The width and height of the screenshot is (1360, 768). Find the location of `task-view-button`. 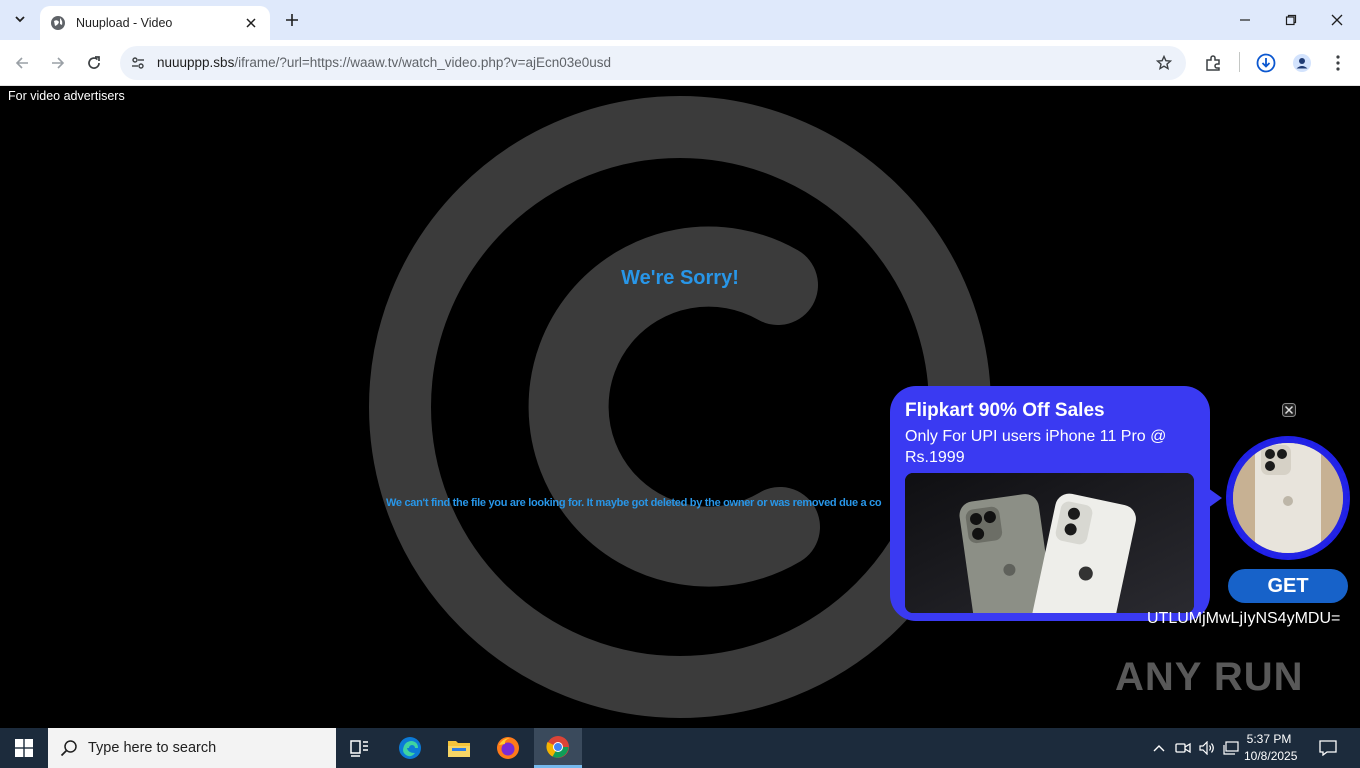

task-view-button is located at coordinates (360, 748).